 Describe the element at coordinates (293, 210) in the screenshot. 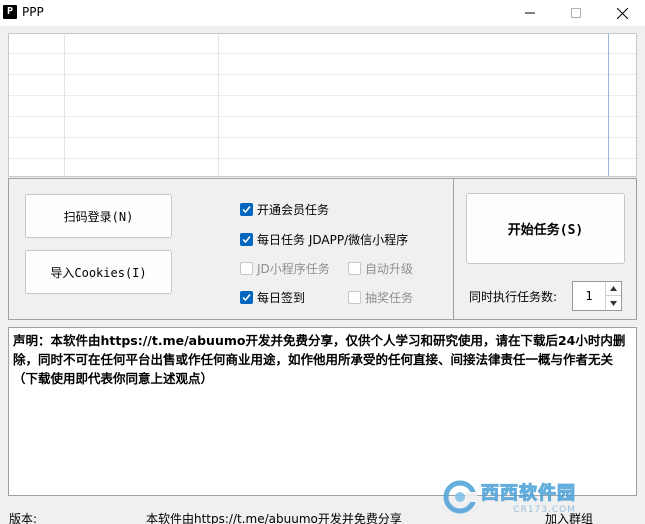

I see `checkbox-label: 开通会员任务` at that location.